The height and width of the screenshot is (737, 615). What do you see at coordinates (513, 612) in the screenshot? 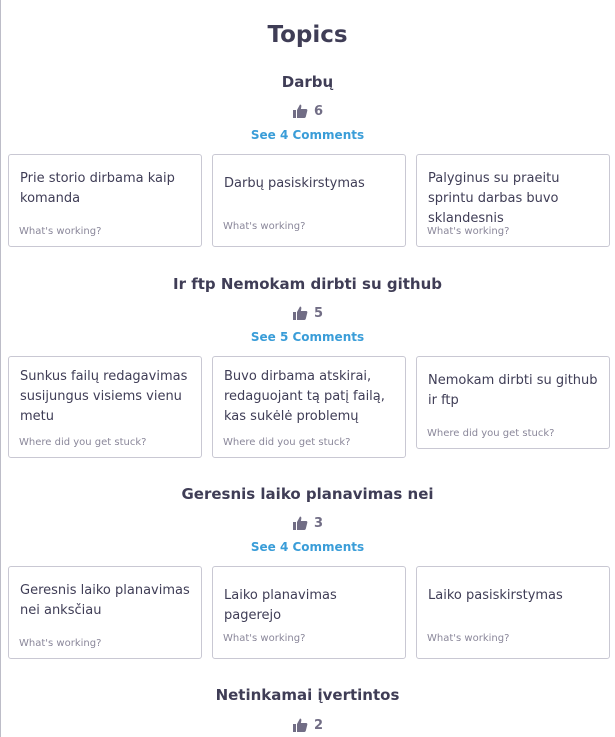
I see `sticky-card: Laiko pasiskirstymas What's working?` at bounding box center [513, 612].